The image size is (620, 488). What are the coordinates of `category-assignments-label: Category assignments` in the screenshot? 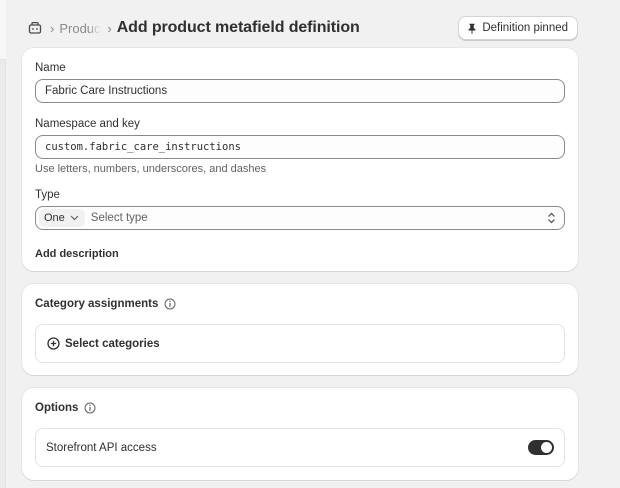 It's located at (97, 304).